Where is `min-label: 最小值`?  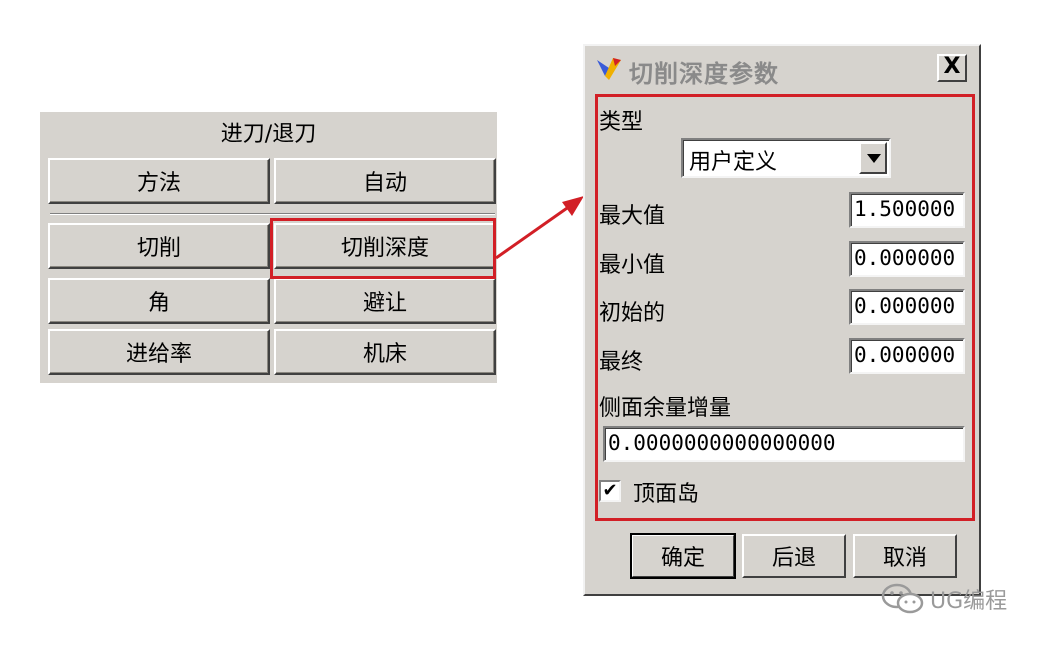
min-label: 最小值 is located at coordinates (632, 265).